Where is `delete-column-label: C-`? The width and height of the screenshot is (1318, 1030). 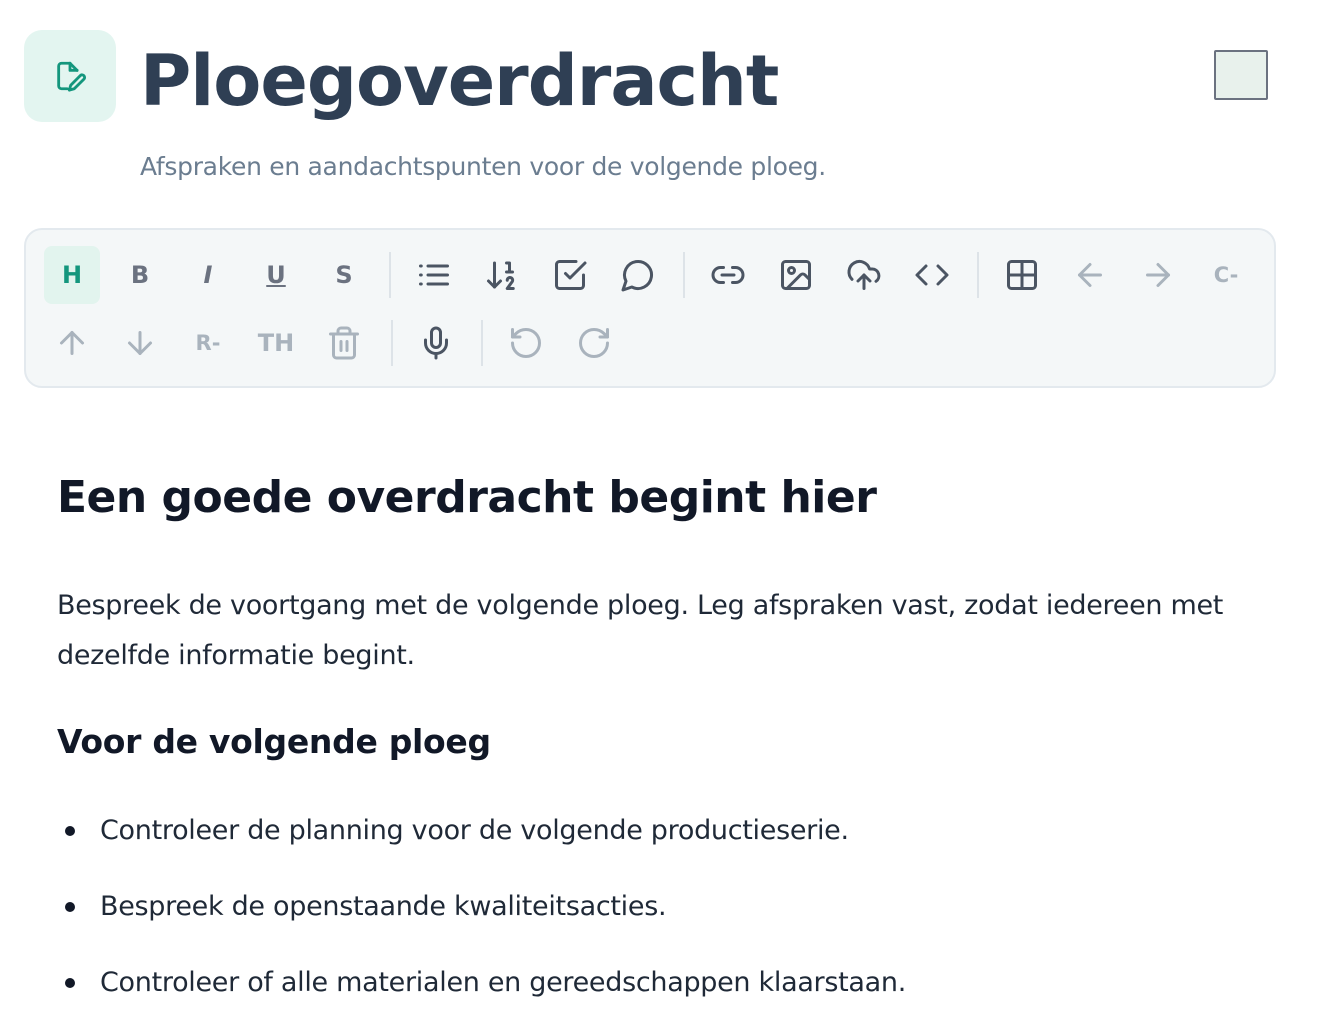 delete-column-label: C- is located at coordinates (1226, 275).